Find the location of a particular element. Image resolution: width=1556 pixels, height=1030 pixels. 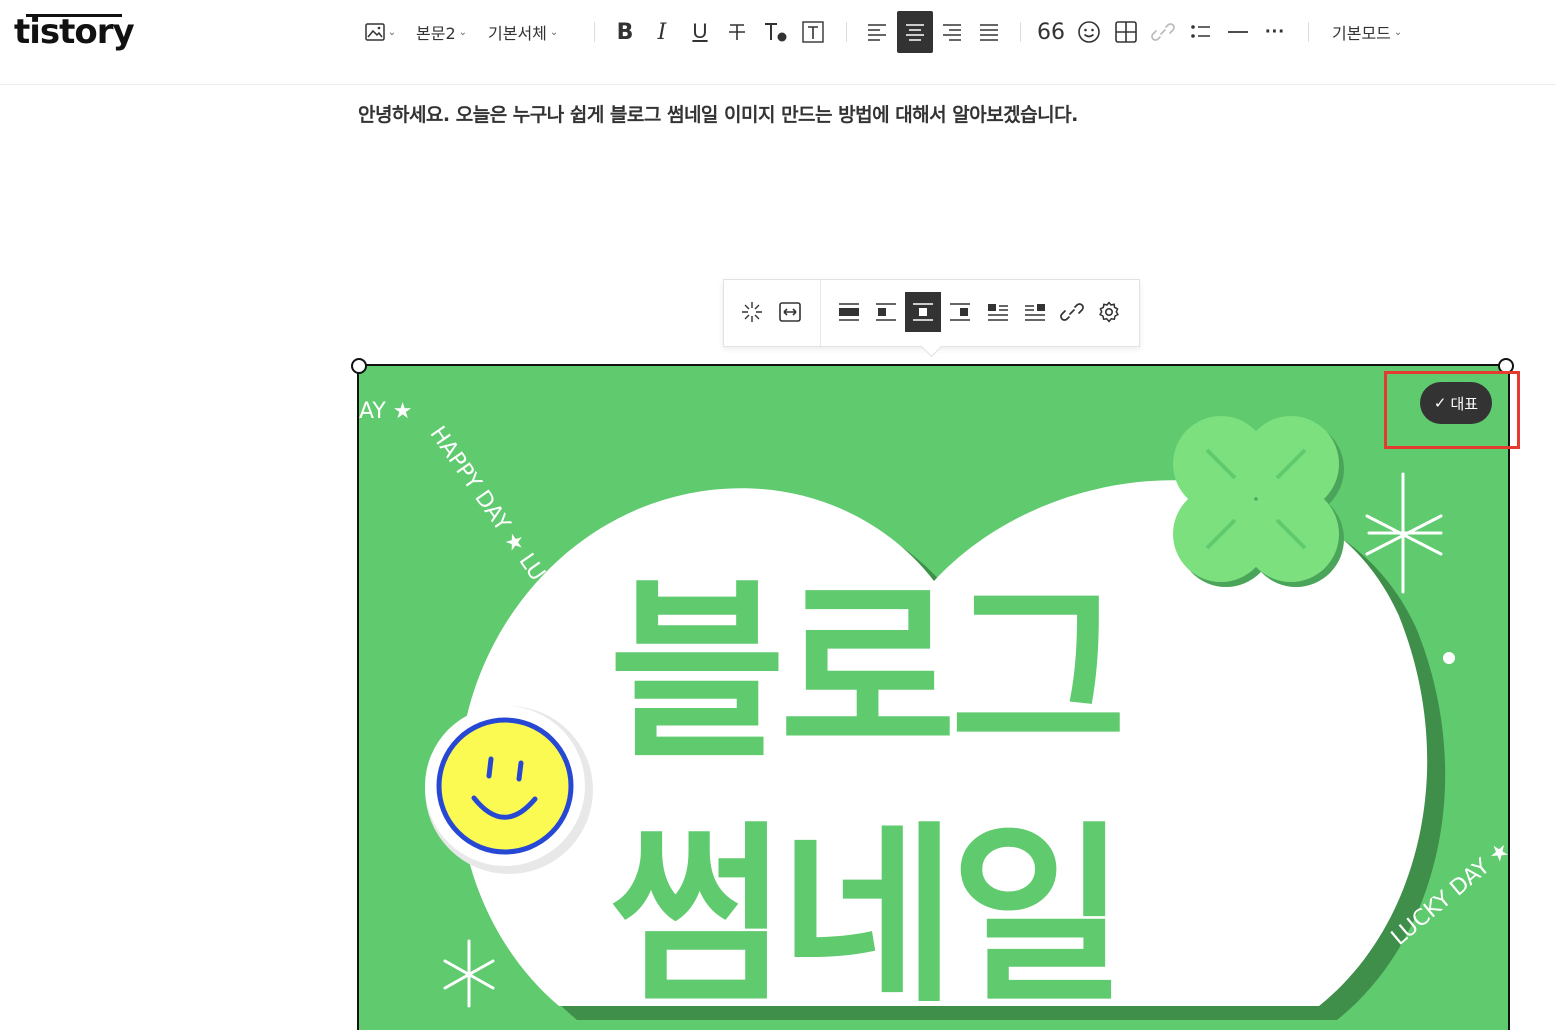

underline-icon: U is located at coordinates (700, 31).